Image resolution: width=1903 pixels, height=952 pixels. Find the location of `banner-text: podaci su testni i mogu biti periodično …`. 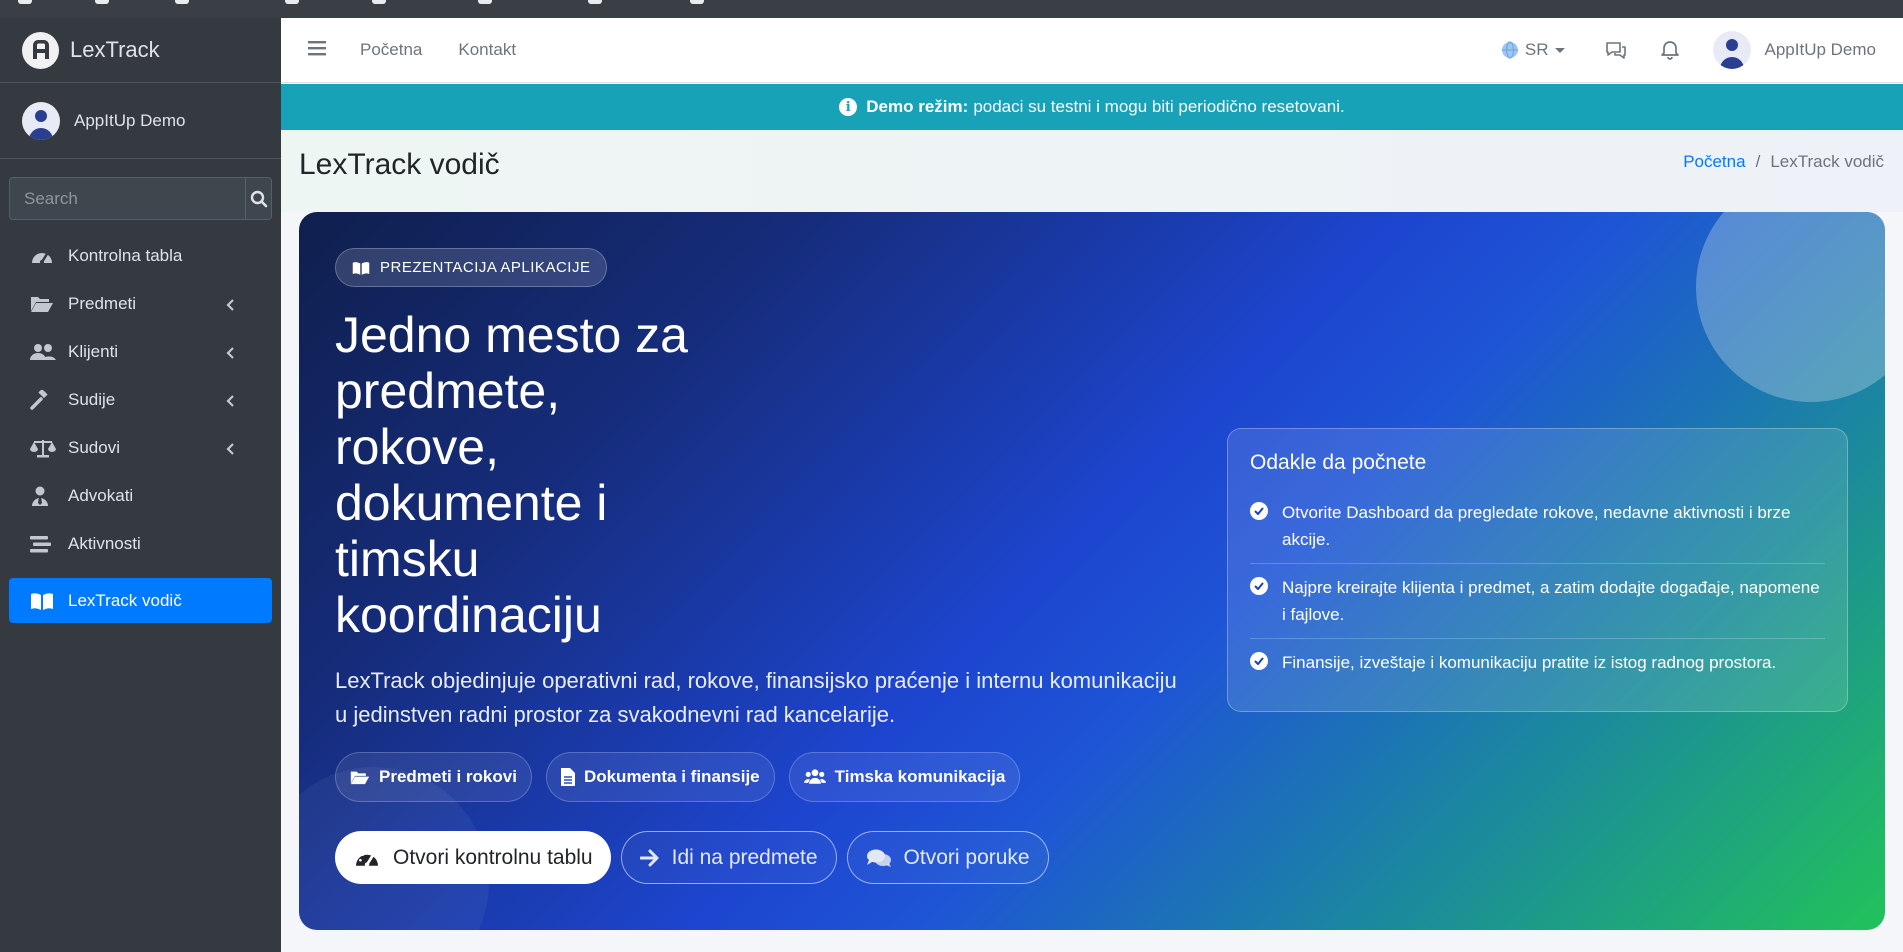

banner-text: podaci su testni i mogu biti periodično … is located at coordinates (1159, 106).